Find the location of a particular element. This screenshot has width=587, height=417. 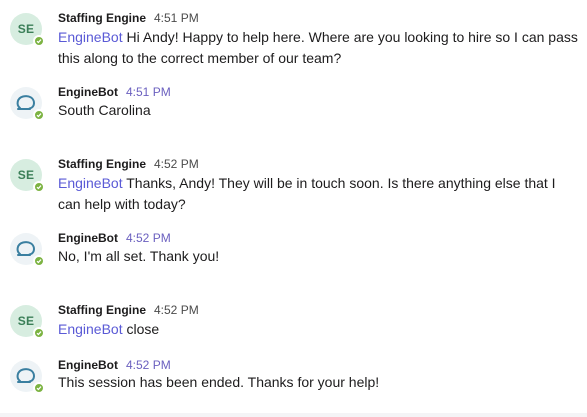

message-text: EngineBot close is located at coordinates (318, 329).